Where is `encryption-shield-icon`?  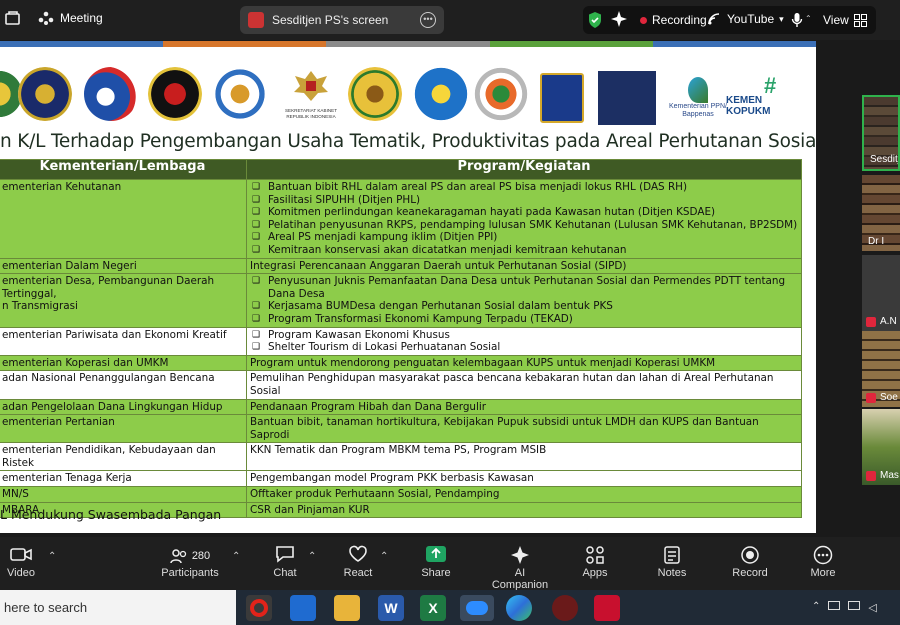 encryption-shield-icon is located at coordinates (595, 20).